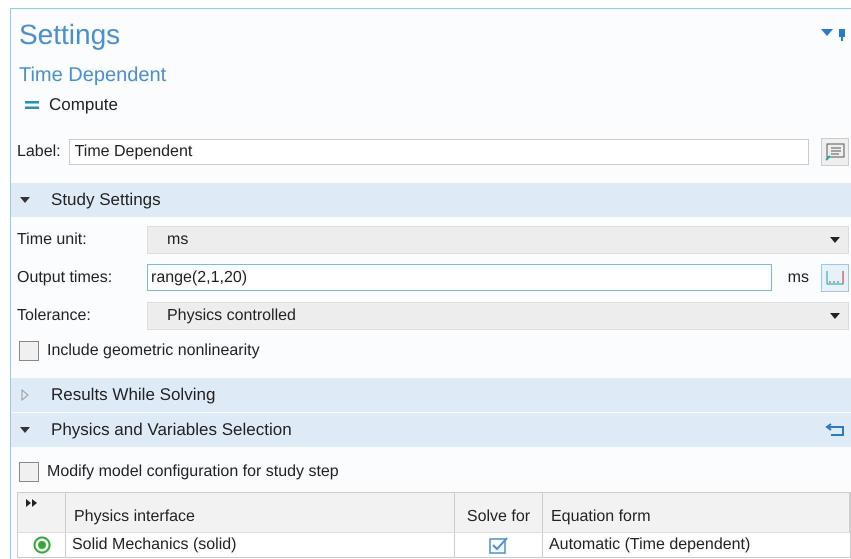 The height and width of the screenshot is (559, 851). Describe the element at coordinates (696, 512) in the screenshot. I see `column-header: Equation form` at that location.